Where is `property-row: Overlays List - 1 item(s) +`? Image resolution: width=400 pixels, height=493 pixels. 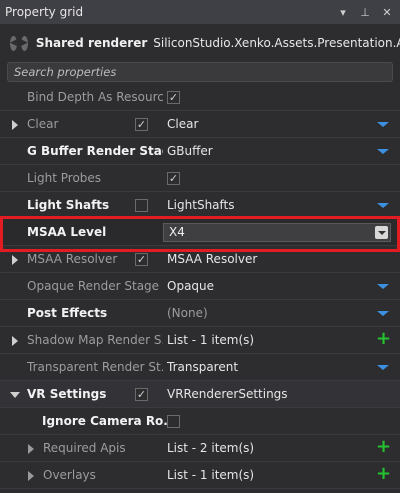
property-row: Overlays List - 1 item(s) + is located at coordinates (200, 475).